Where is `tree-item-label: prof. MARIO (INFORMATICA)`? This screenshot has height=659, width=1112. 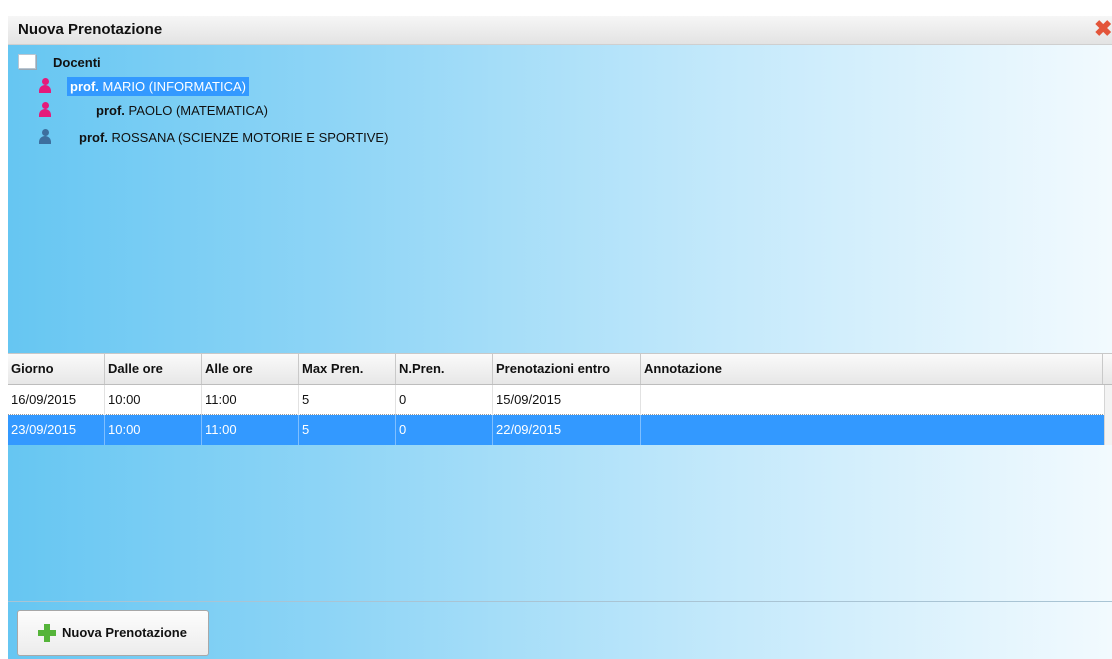 tree-item-label: prof. MARIO (INFORMATICA) is located at coordinates (158, 86).